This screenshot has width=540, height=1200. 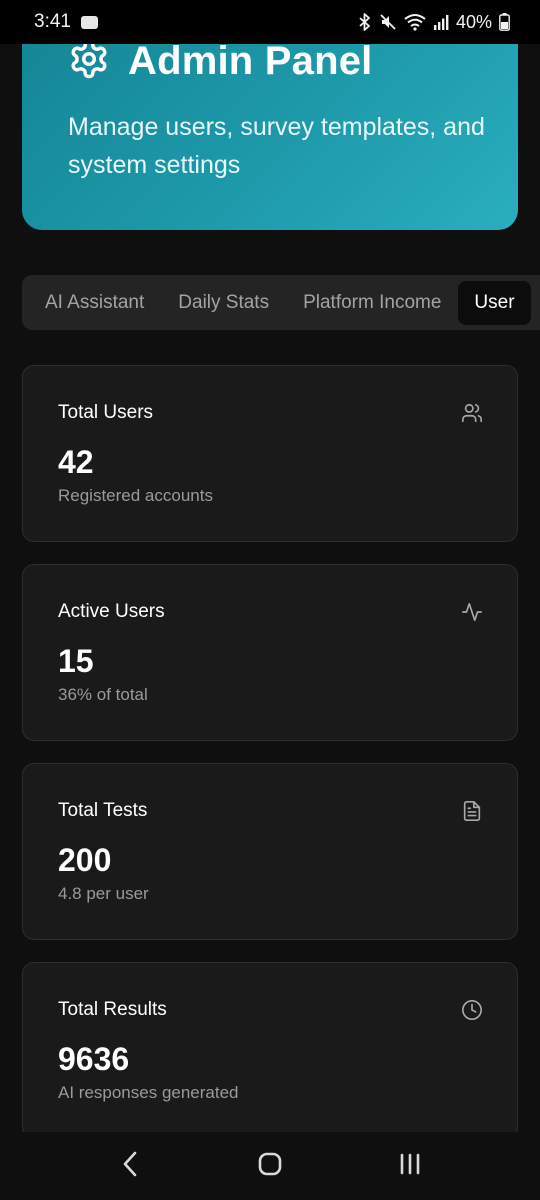 I want to click on stat-subtitle: Registered accounts, so click(x=135, y=495).